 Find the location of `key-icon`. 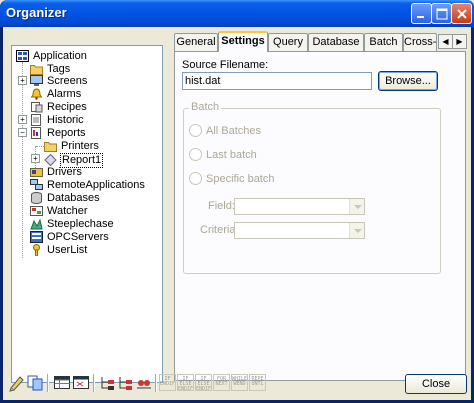

key-icon is located at coordinates (36, 249).